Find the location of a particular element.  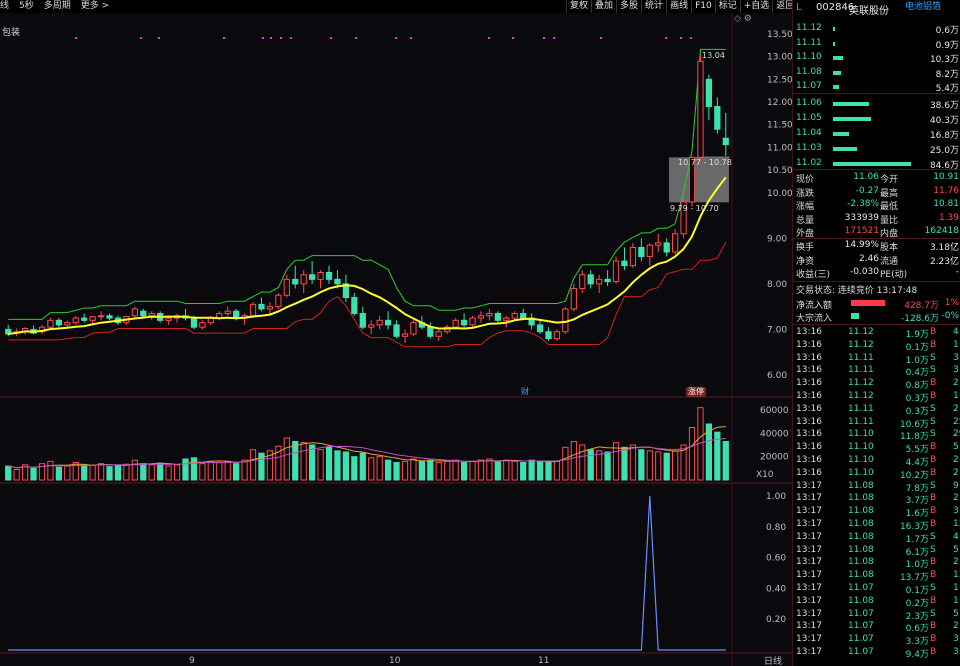

toolbar-button: 叠加 is located at coordinates (603, 6).